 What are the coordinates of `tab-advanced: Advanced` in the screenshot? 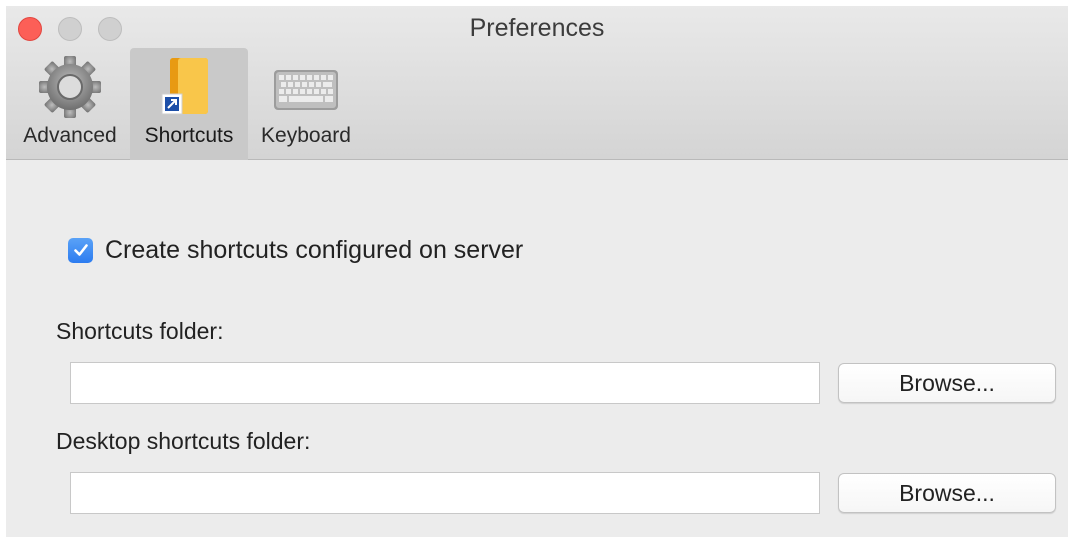 It's located at (70, 104).